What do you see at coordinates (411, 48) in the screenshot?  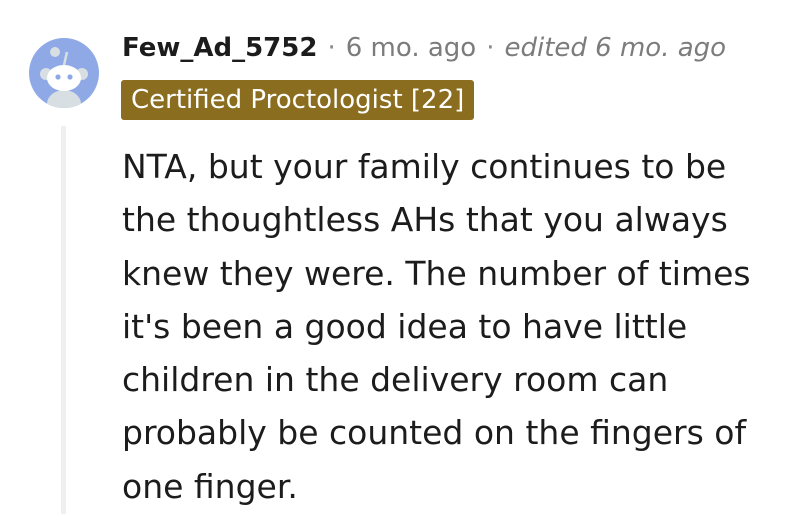 I see `timestamp-link: 6 mo. ago` at bounding box center [411, 48].